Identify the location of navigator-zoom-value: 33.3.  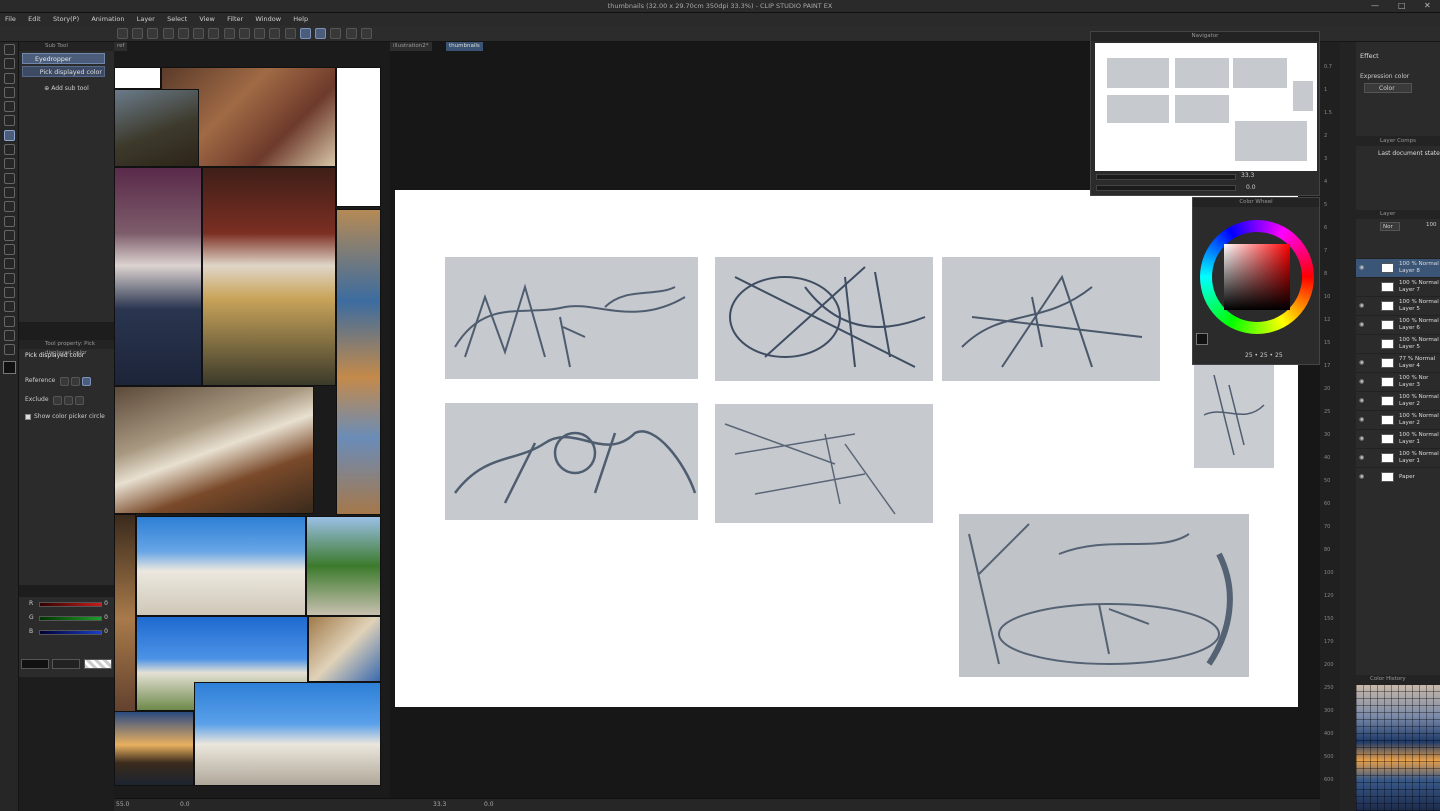
(1247, 175).